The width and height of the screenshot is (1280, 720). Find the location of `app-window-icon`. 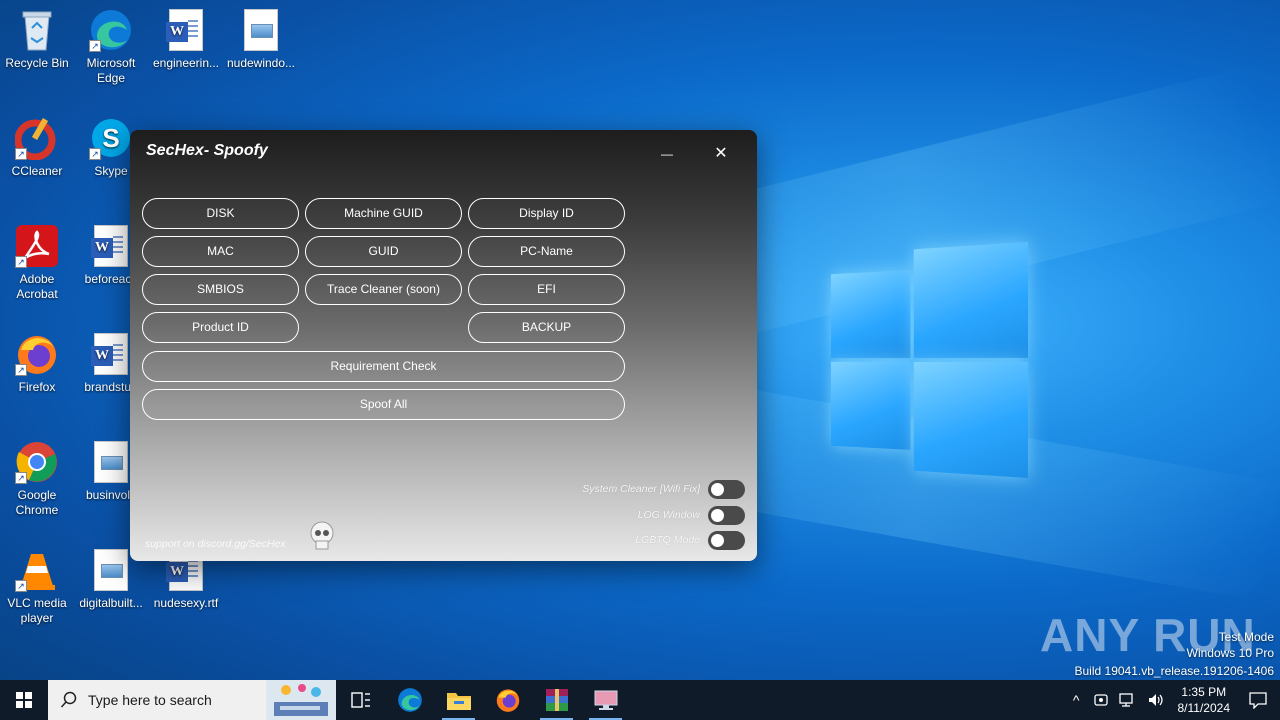

app-window-icon is located at coordinates (605, 700).